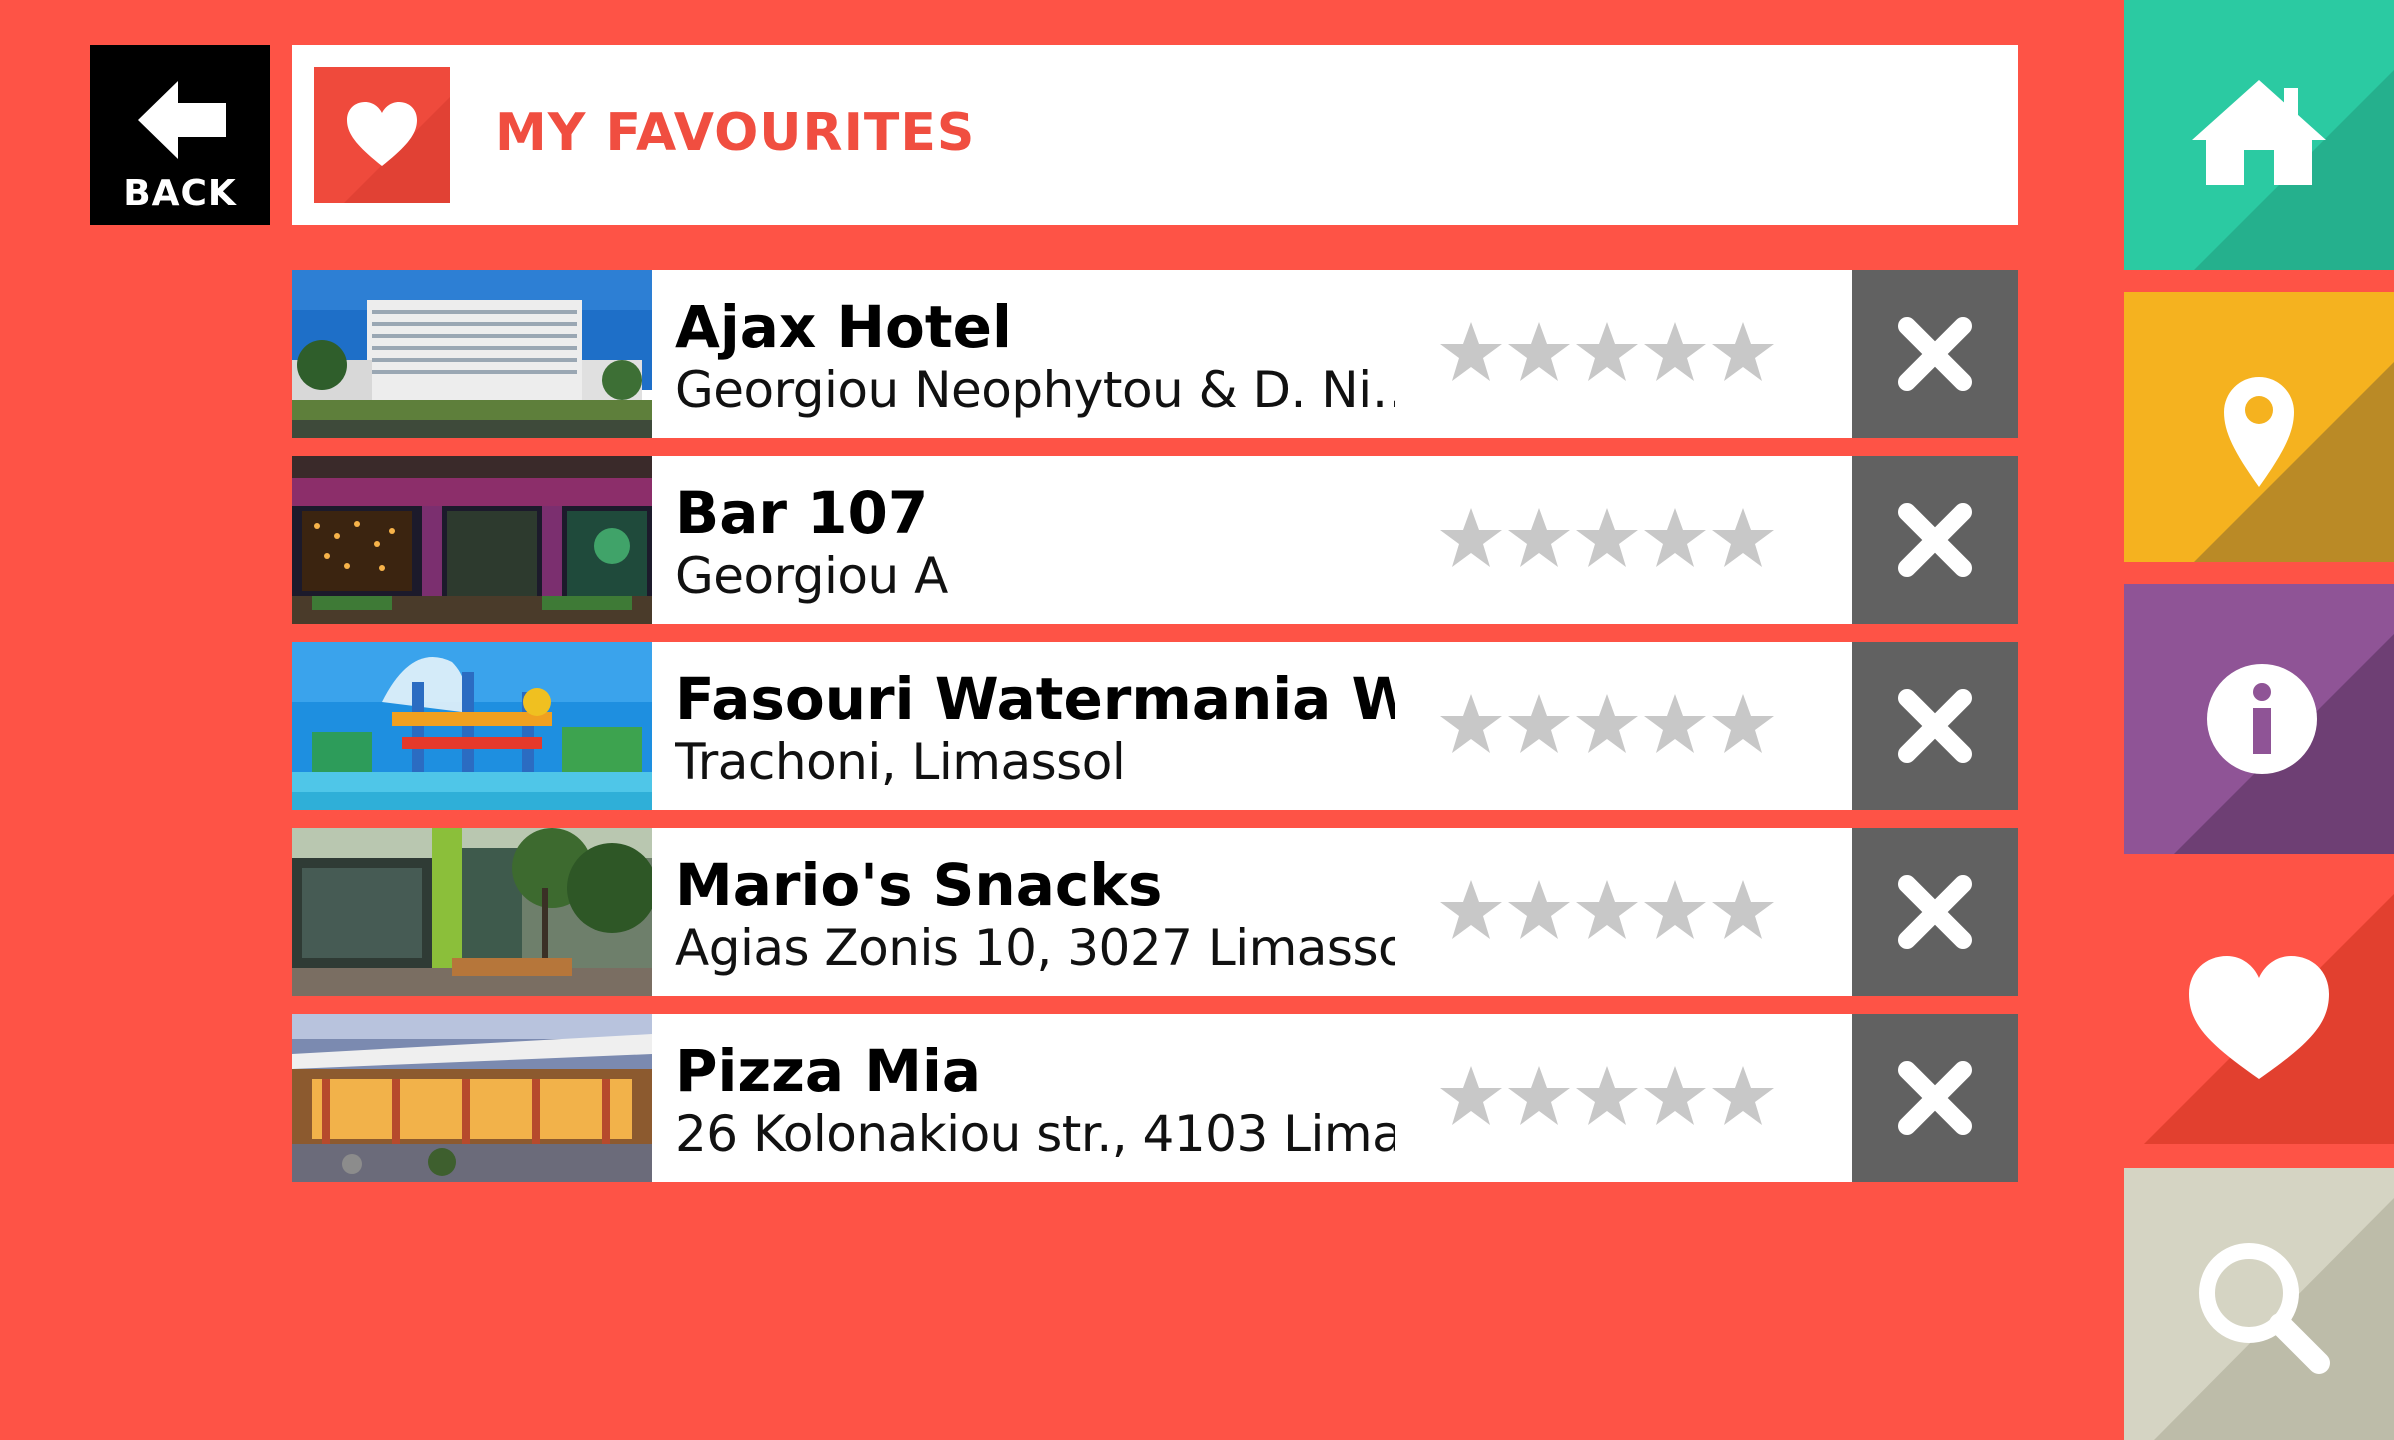  Describe the element at coordinates (1155, 540) in the screenshot. I see `list-item: Bar 107 Georgiou A` at that location.